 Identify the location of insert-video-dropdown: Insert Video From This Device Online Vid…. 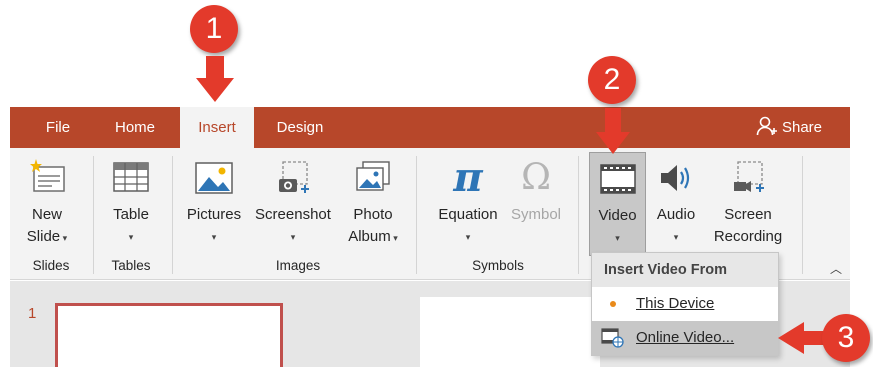
(685, 304).